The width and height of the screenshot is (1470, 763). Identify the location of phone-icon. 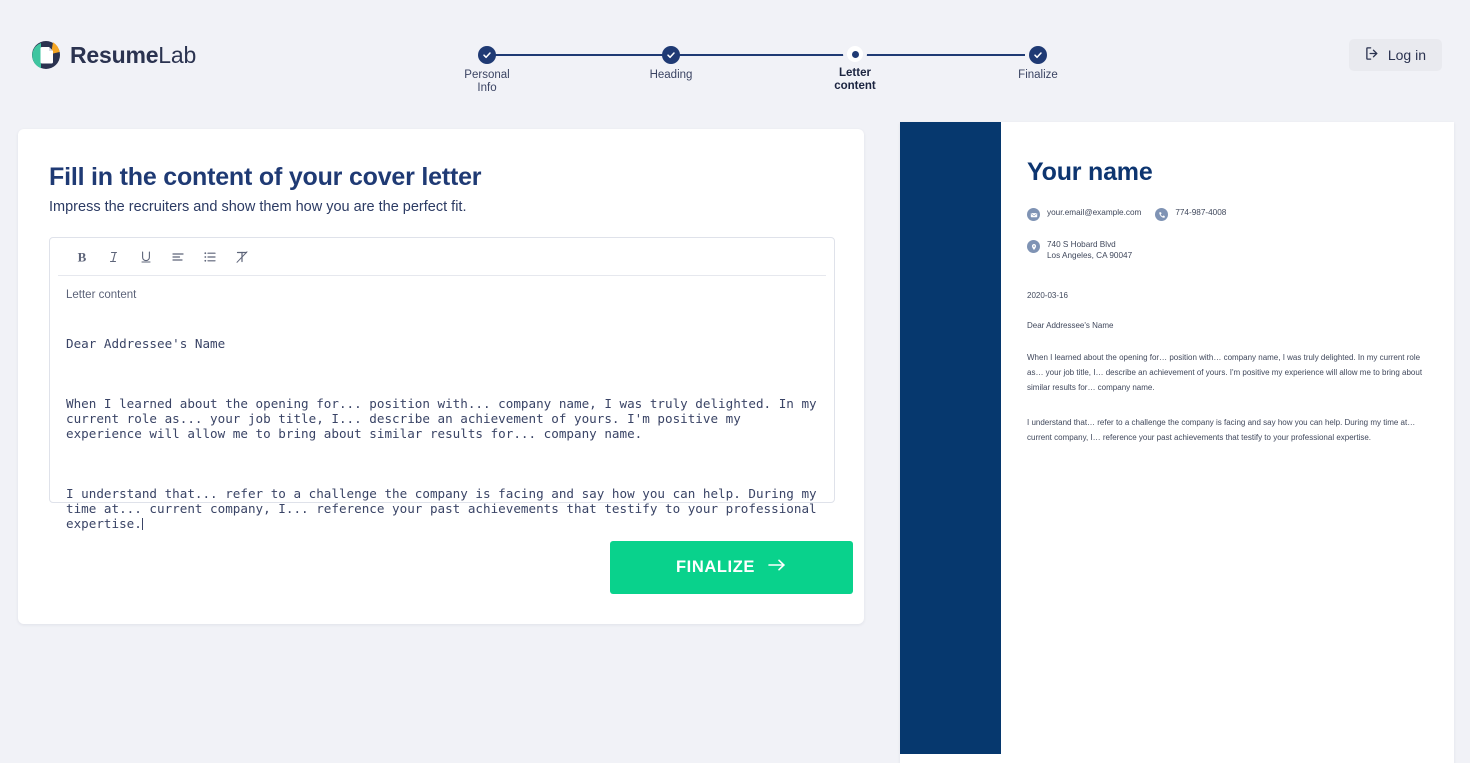
(1162, 214).